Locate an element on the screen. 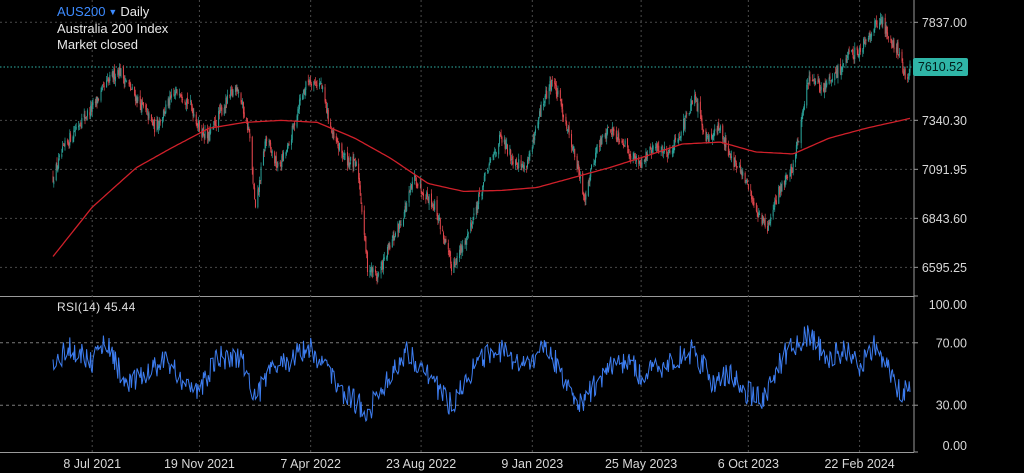  instrument-name: Australia 200 Index is located at coordinates (113, 28).